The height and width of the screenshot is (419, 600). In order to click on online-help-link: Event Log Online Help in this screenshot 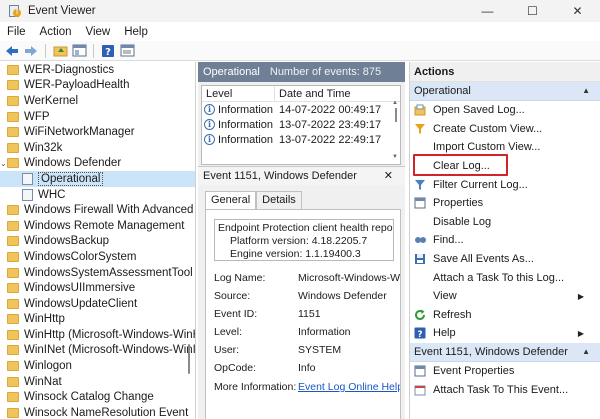, I will do `click(349, 387)`.